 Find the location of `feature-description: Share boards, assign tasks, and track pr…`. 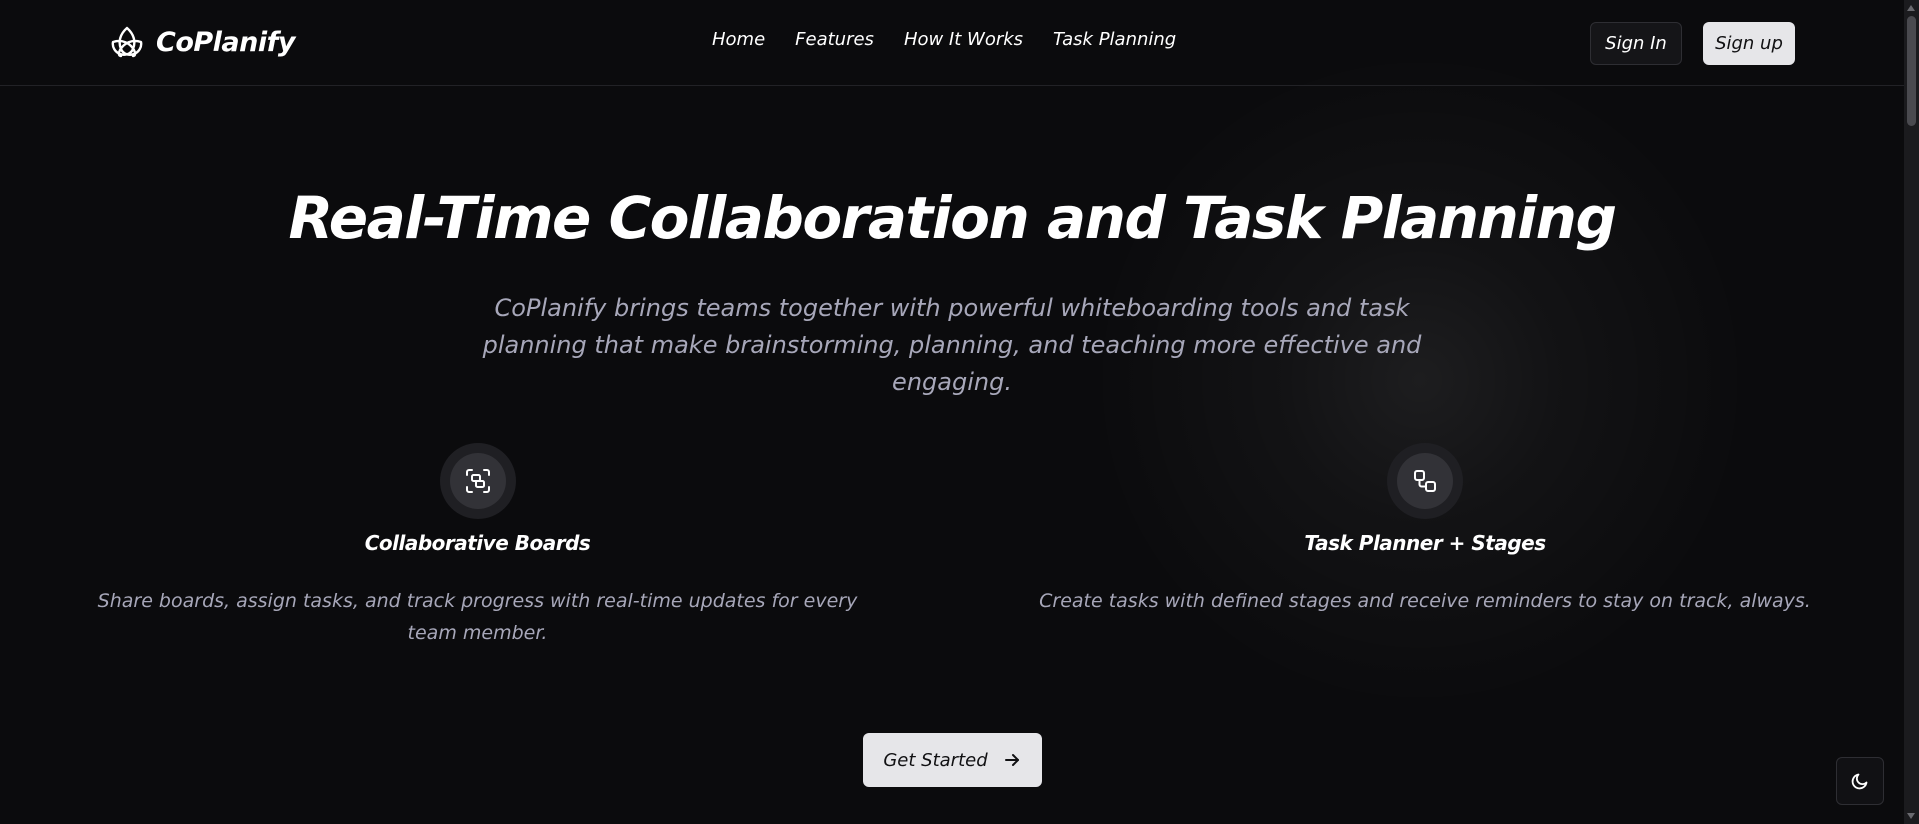

feature-description: Share boards, assign tasks, and track pr… is located at coordinates (477, 617).